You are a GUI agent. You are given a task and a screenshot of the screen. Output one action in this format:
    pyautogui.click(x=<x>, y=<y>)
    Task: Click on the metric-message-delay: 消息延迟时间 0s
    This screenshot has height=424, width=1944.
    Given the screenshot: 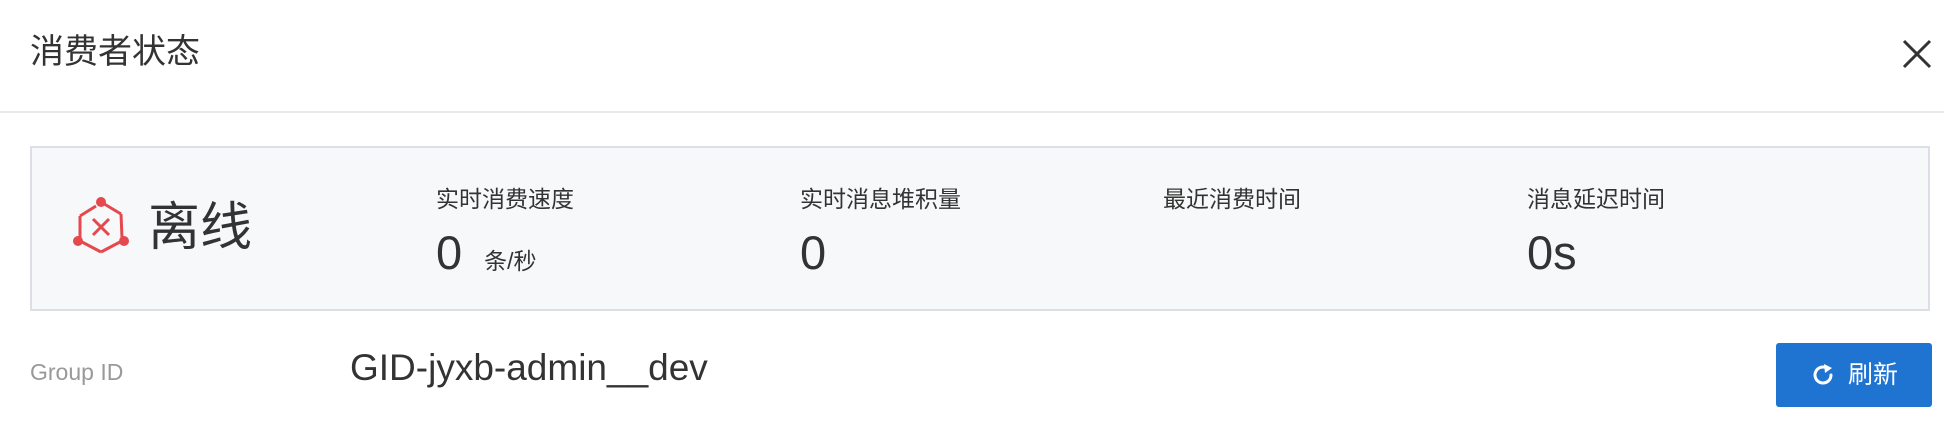 What is the action you would take?
    pyautogui.click(x=1596, y=232)
    